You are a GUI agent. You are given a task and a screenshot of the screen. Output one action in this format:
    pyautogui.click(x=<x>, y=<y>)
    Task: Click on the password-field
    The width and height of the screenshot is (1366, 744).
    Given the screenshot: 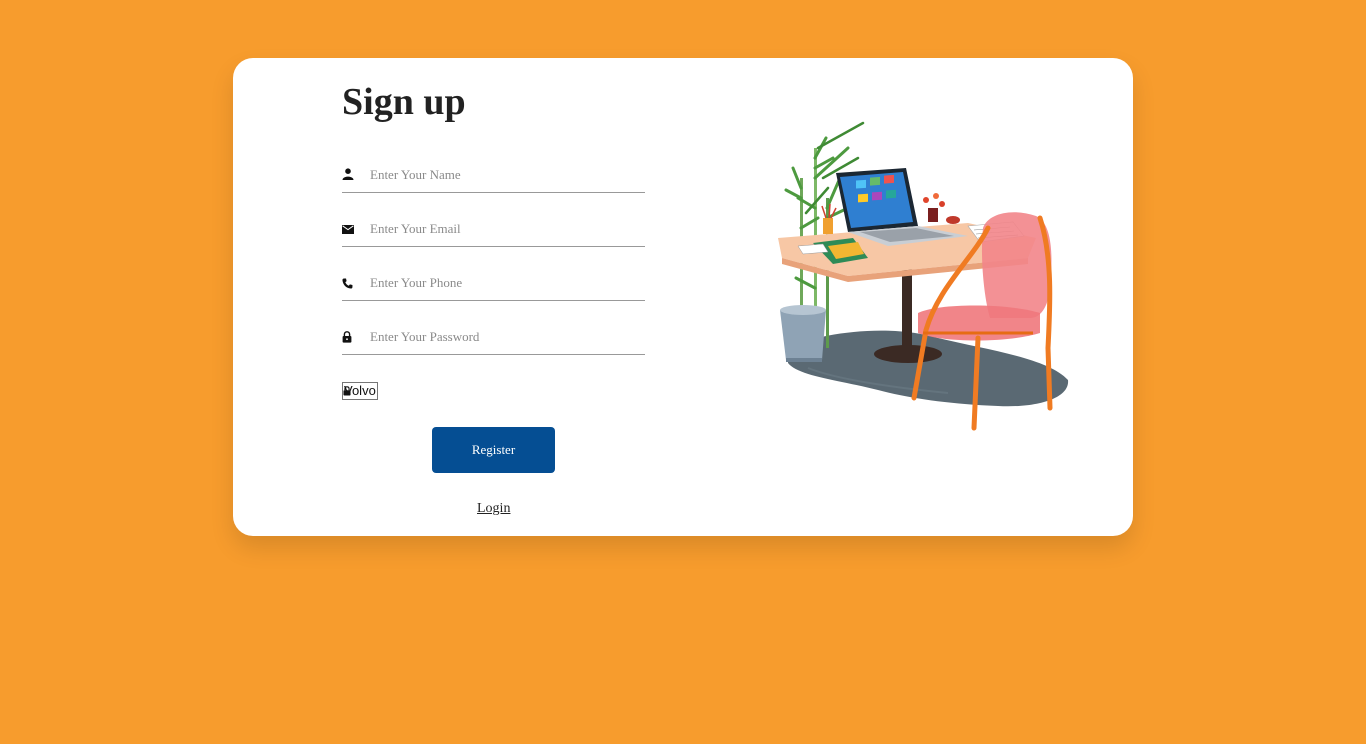 What is the action you would take?
    pyautogui.click(x=493, y=337)
    